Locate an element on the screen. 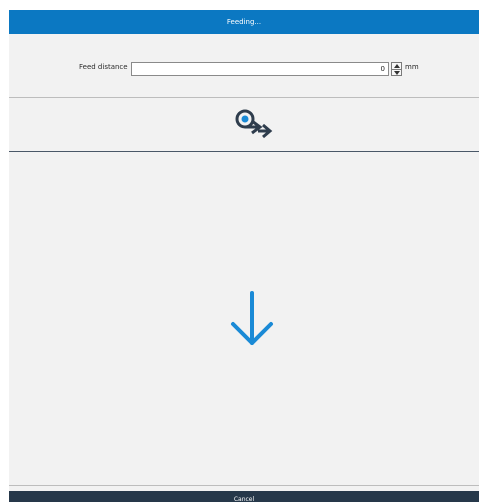  feed-distance-row: Feed distance mm is located at coordinates (244, 66).